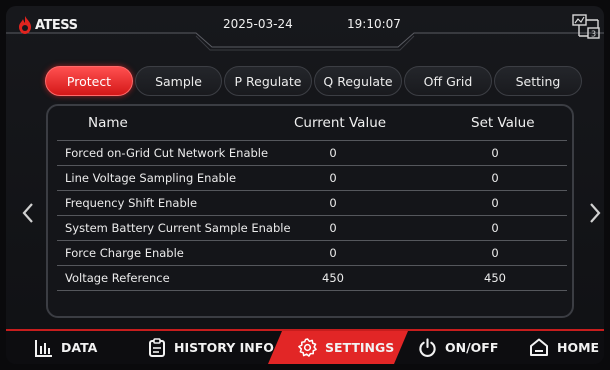  Describe the element at coordinates (333, 278) in the screenshot. I see `row-current-value: 450` at that location.